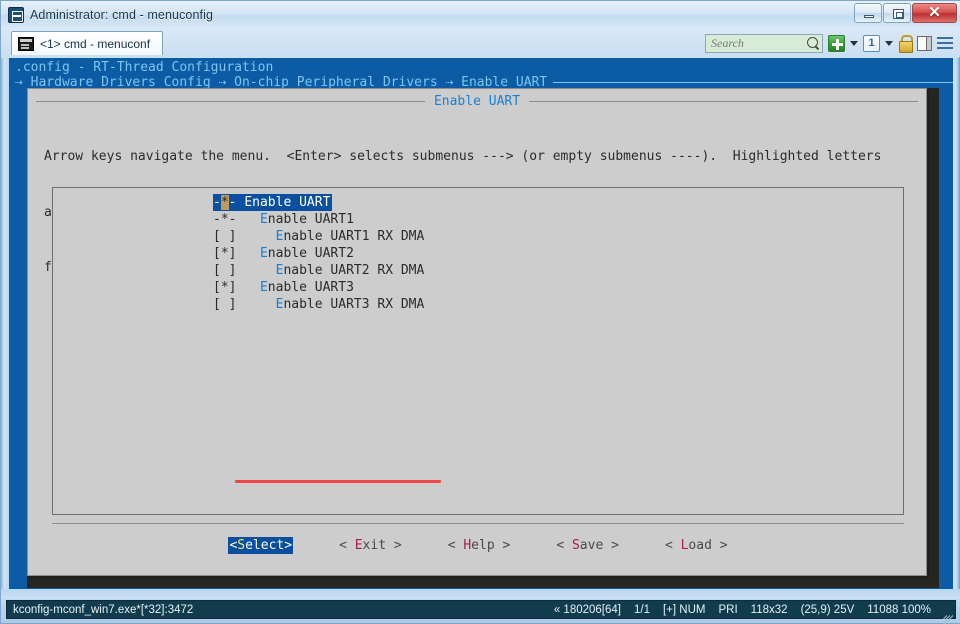 The height and width of the screenshot is (624, 960). Describe the element at coordinates (773, 14) in the screenshot. I see `watermark-blurred` at that location.